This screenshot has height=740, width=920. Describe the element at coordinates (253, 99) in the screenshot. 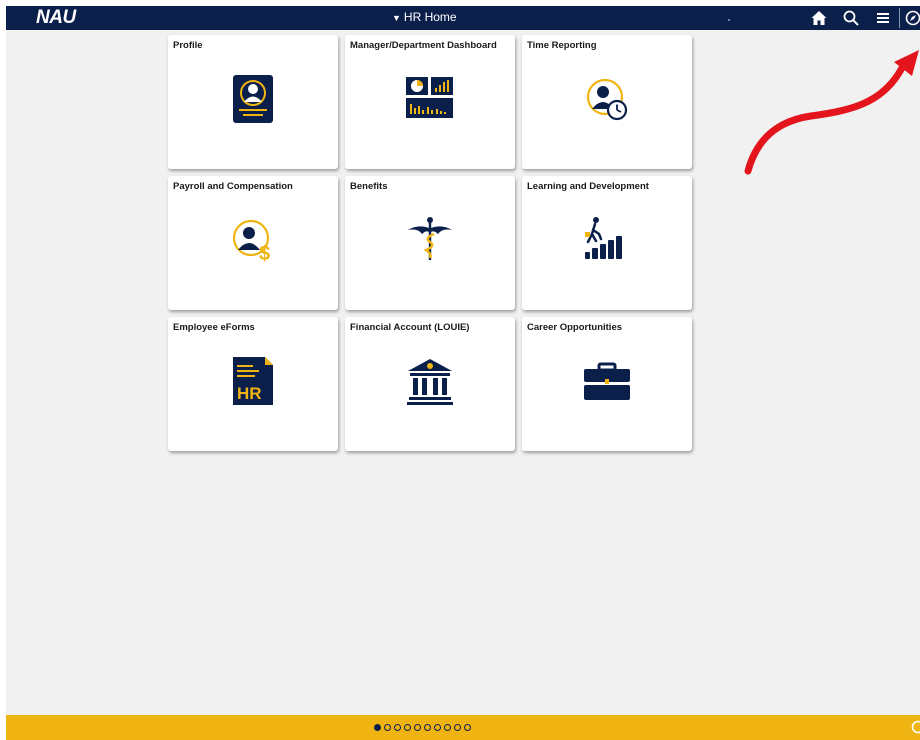

I see `profile-card-icon` at that location.